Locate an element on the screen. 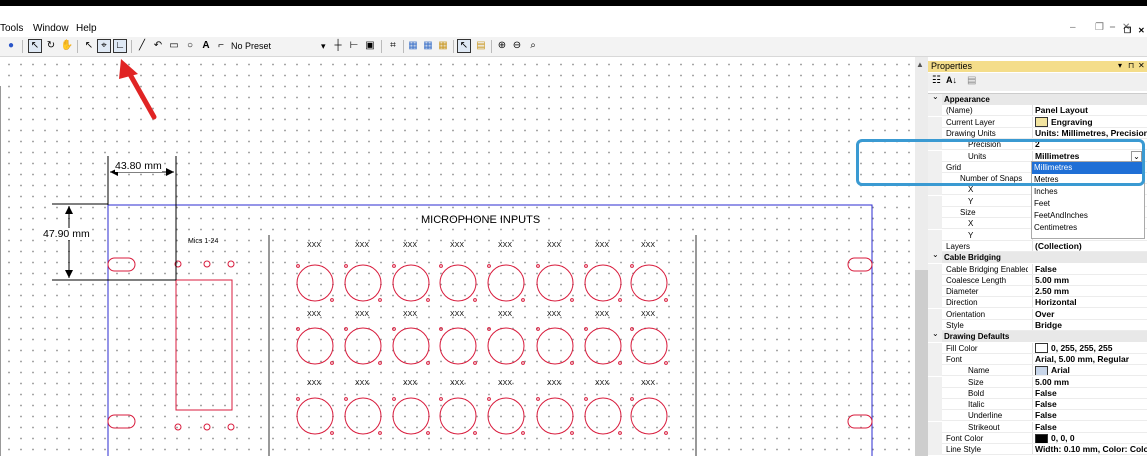 This screenshot has width=1147, height=457. group-icon: ⌗ is located at coordinates (393, 46).